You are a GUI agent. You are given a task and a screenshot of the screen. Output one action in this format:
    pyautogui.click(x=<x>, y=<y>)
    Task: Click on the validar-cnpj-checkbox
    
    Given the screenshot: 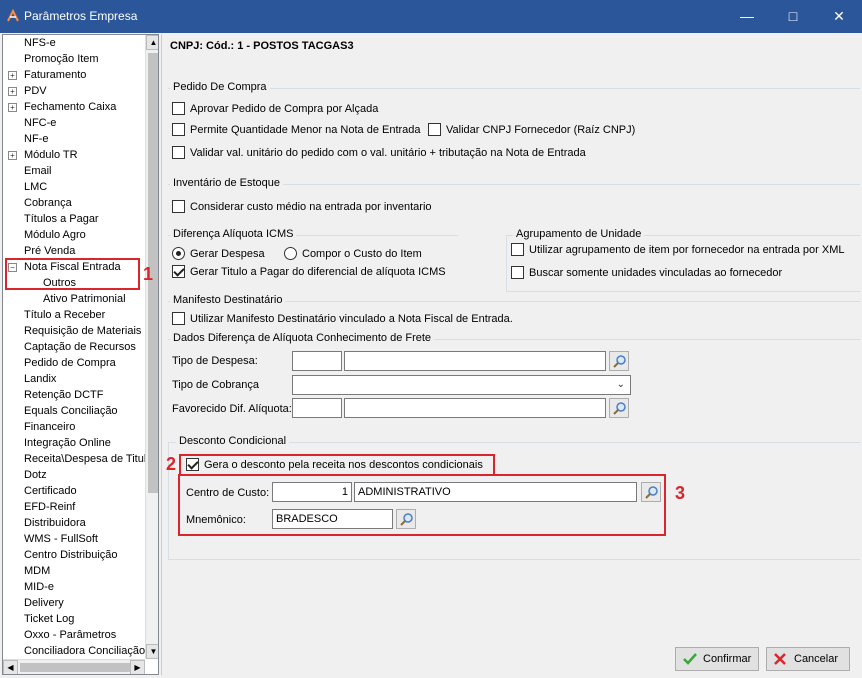 What is the action you would take?
    pyautogui.click(x=434, y=129)
    